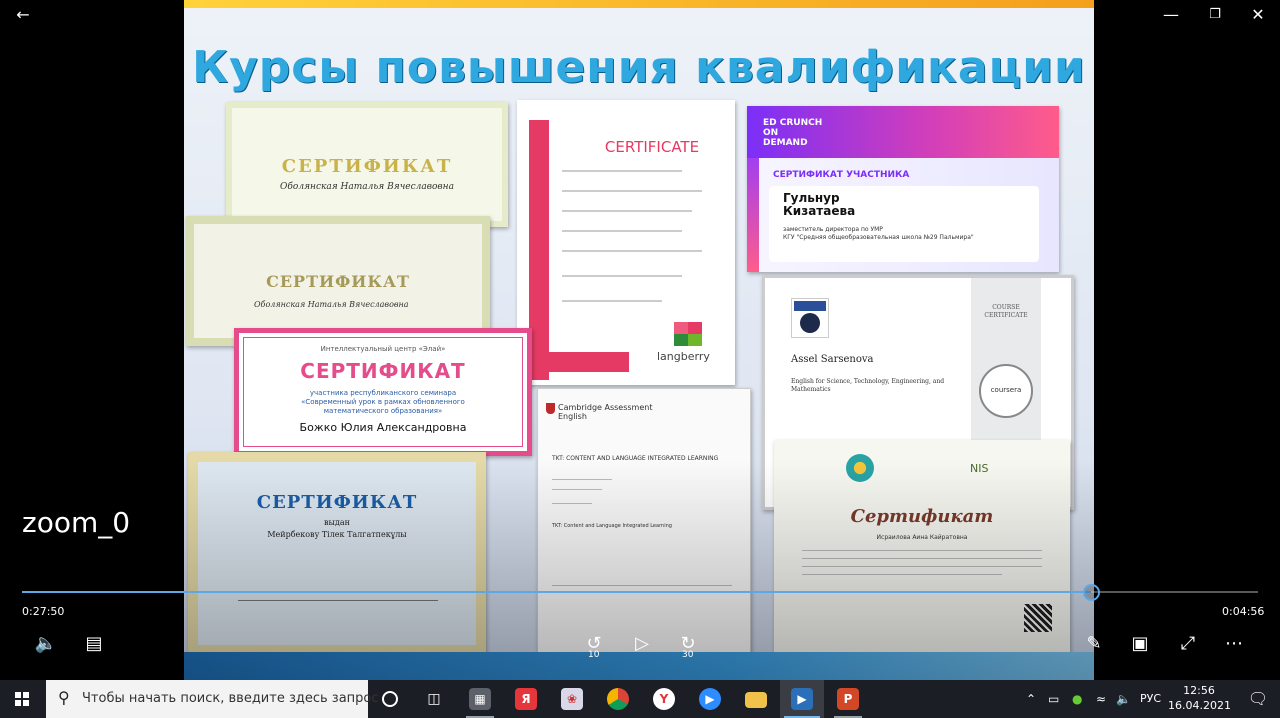 Image resolution: width=1280 pixels, height=718 pixels. Describe the element at coordinates (1258, 699) in the screenshot. I see `notification-icon: 🗨` at that location.